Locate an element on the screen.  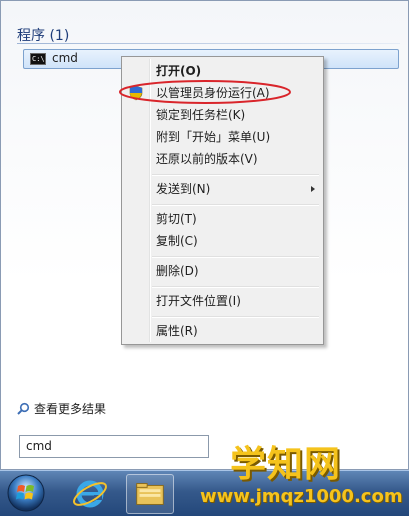
menu-item-pin-start: 附到「开始」菜单(U) is located at coordinates (222, 137).